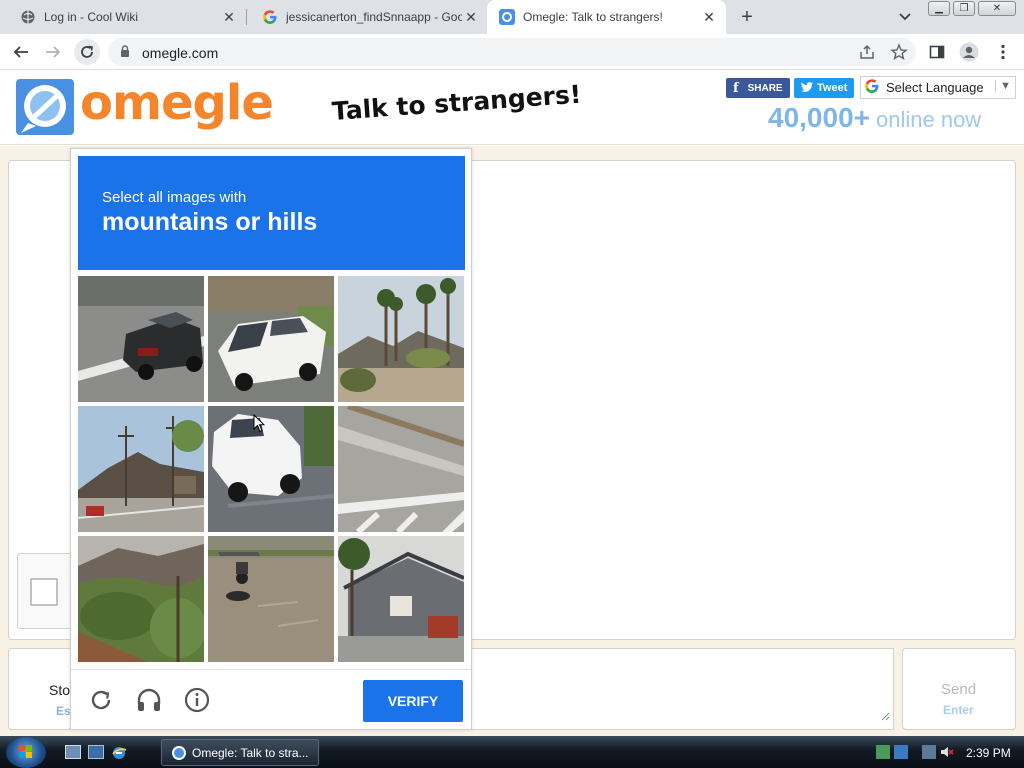 The image size is (1024, 768). I want to click on mouse-cursor-icon, so click(259, 425).